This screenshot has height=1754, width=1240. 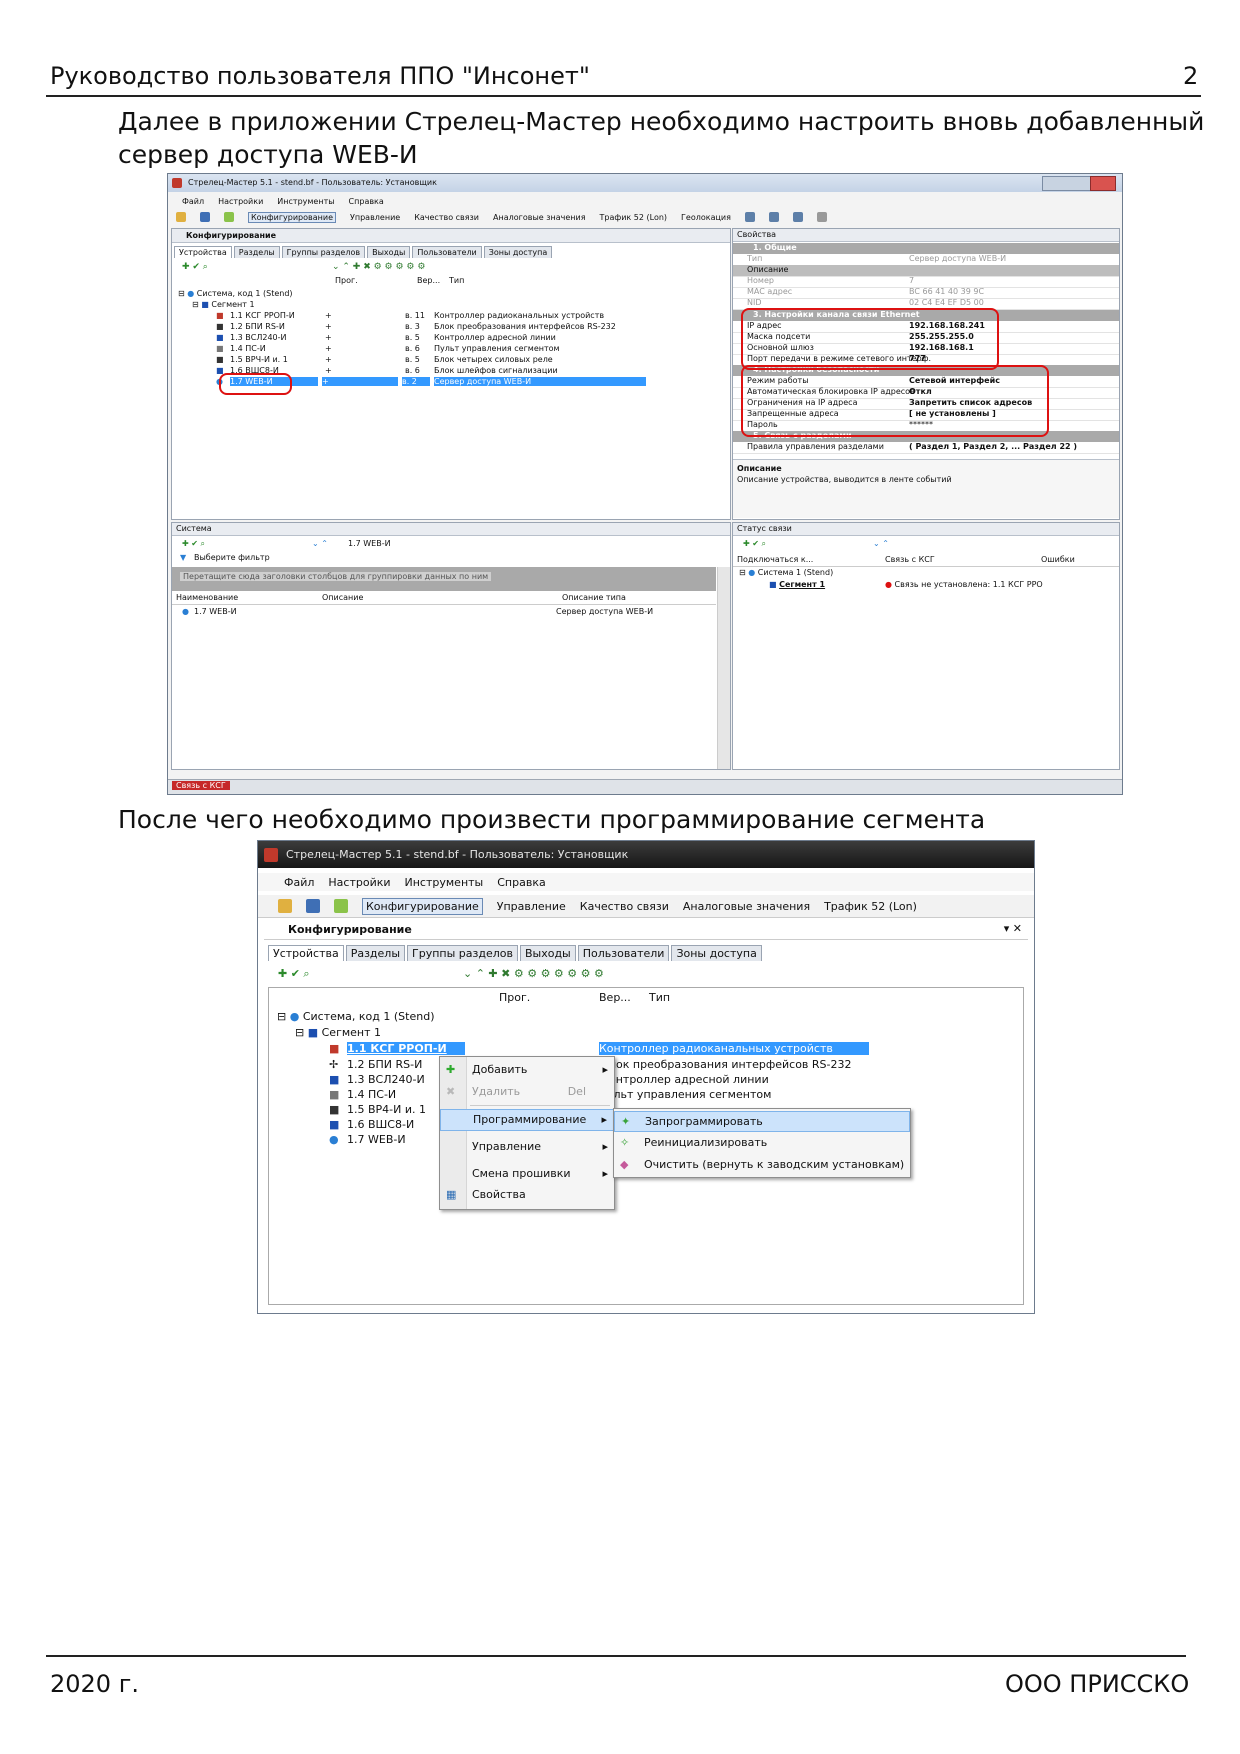 What do you see at coordinates (375, 217) in the screenshot?
I see `s1-tool-control: Управление` at bounding box center [375, 217].